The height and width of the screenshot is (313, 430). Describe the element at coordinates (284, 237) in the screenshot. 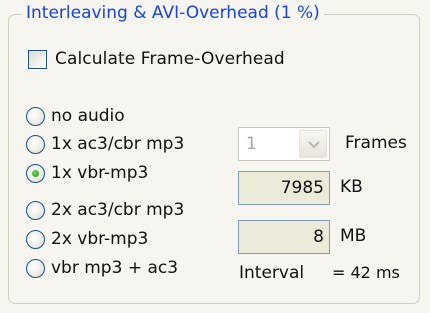

I see `size-mb-field: 8` at that location.